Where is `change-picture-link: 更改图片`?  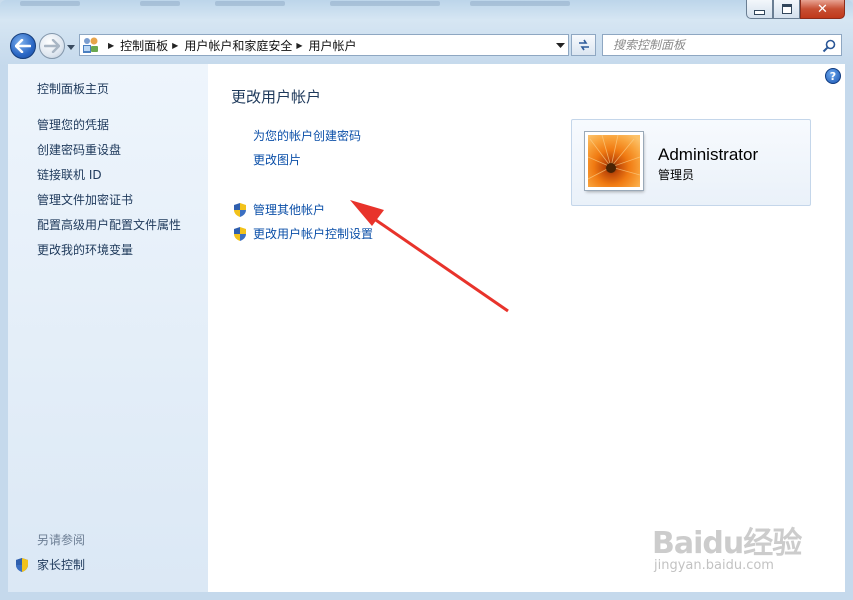 change-picture-link: 更改图片 is located at coordinates (277, 159).